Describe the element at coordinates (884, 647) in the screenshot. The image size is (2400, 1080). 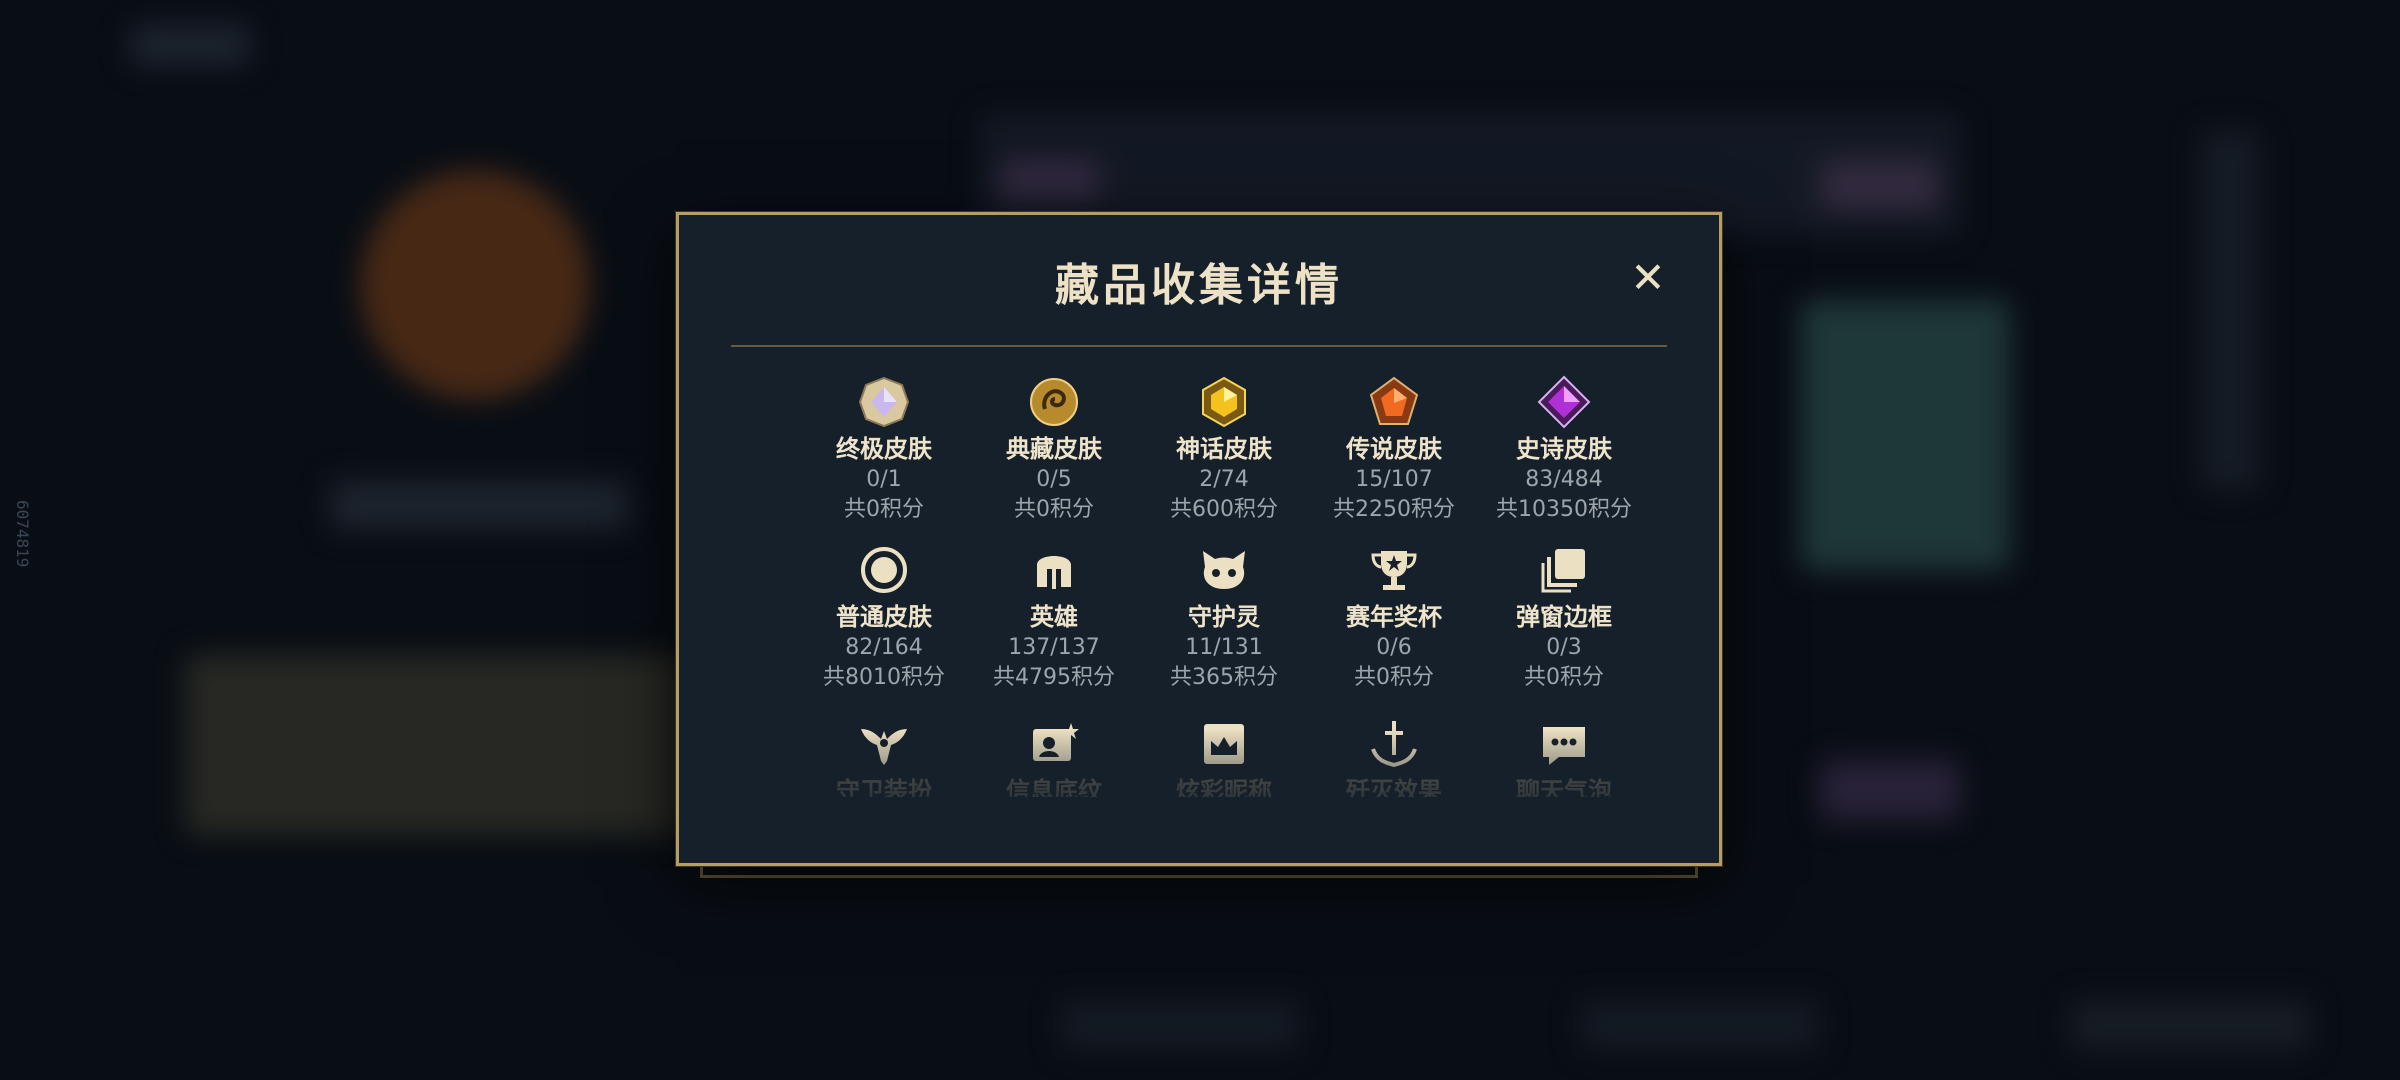
I see `item-count: 82/164` at that location.